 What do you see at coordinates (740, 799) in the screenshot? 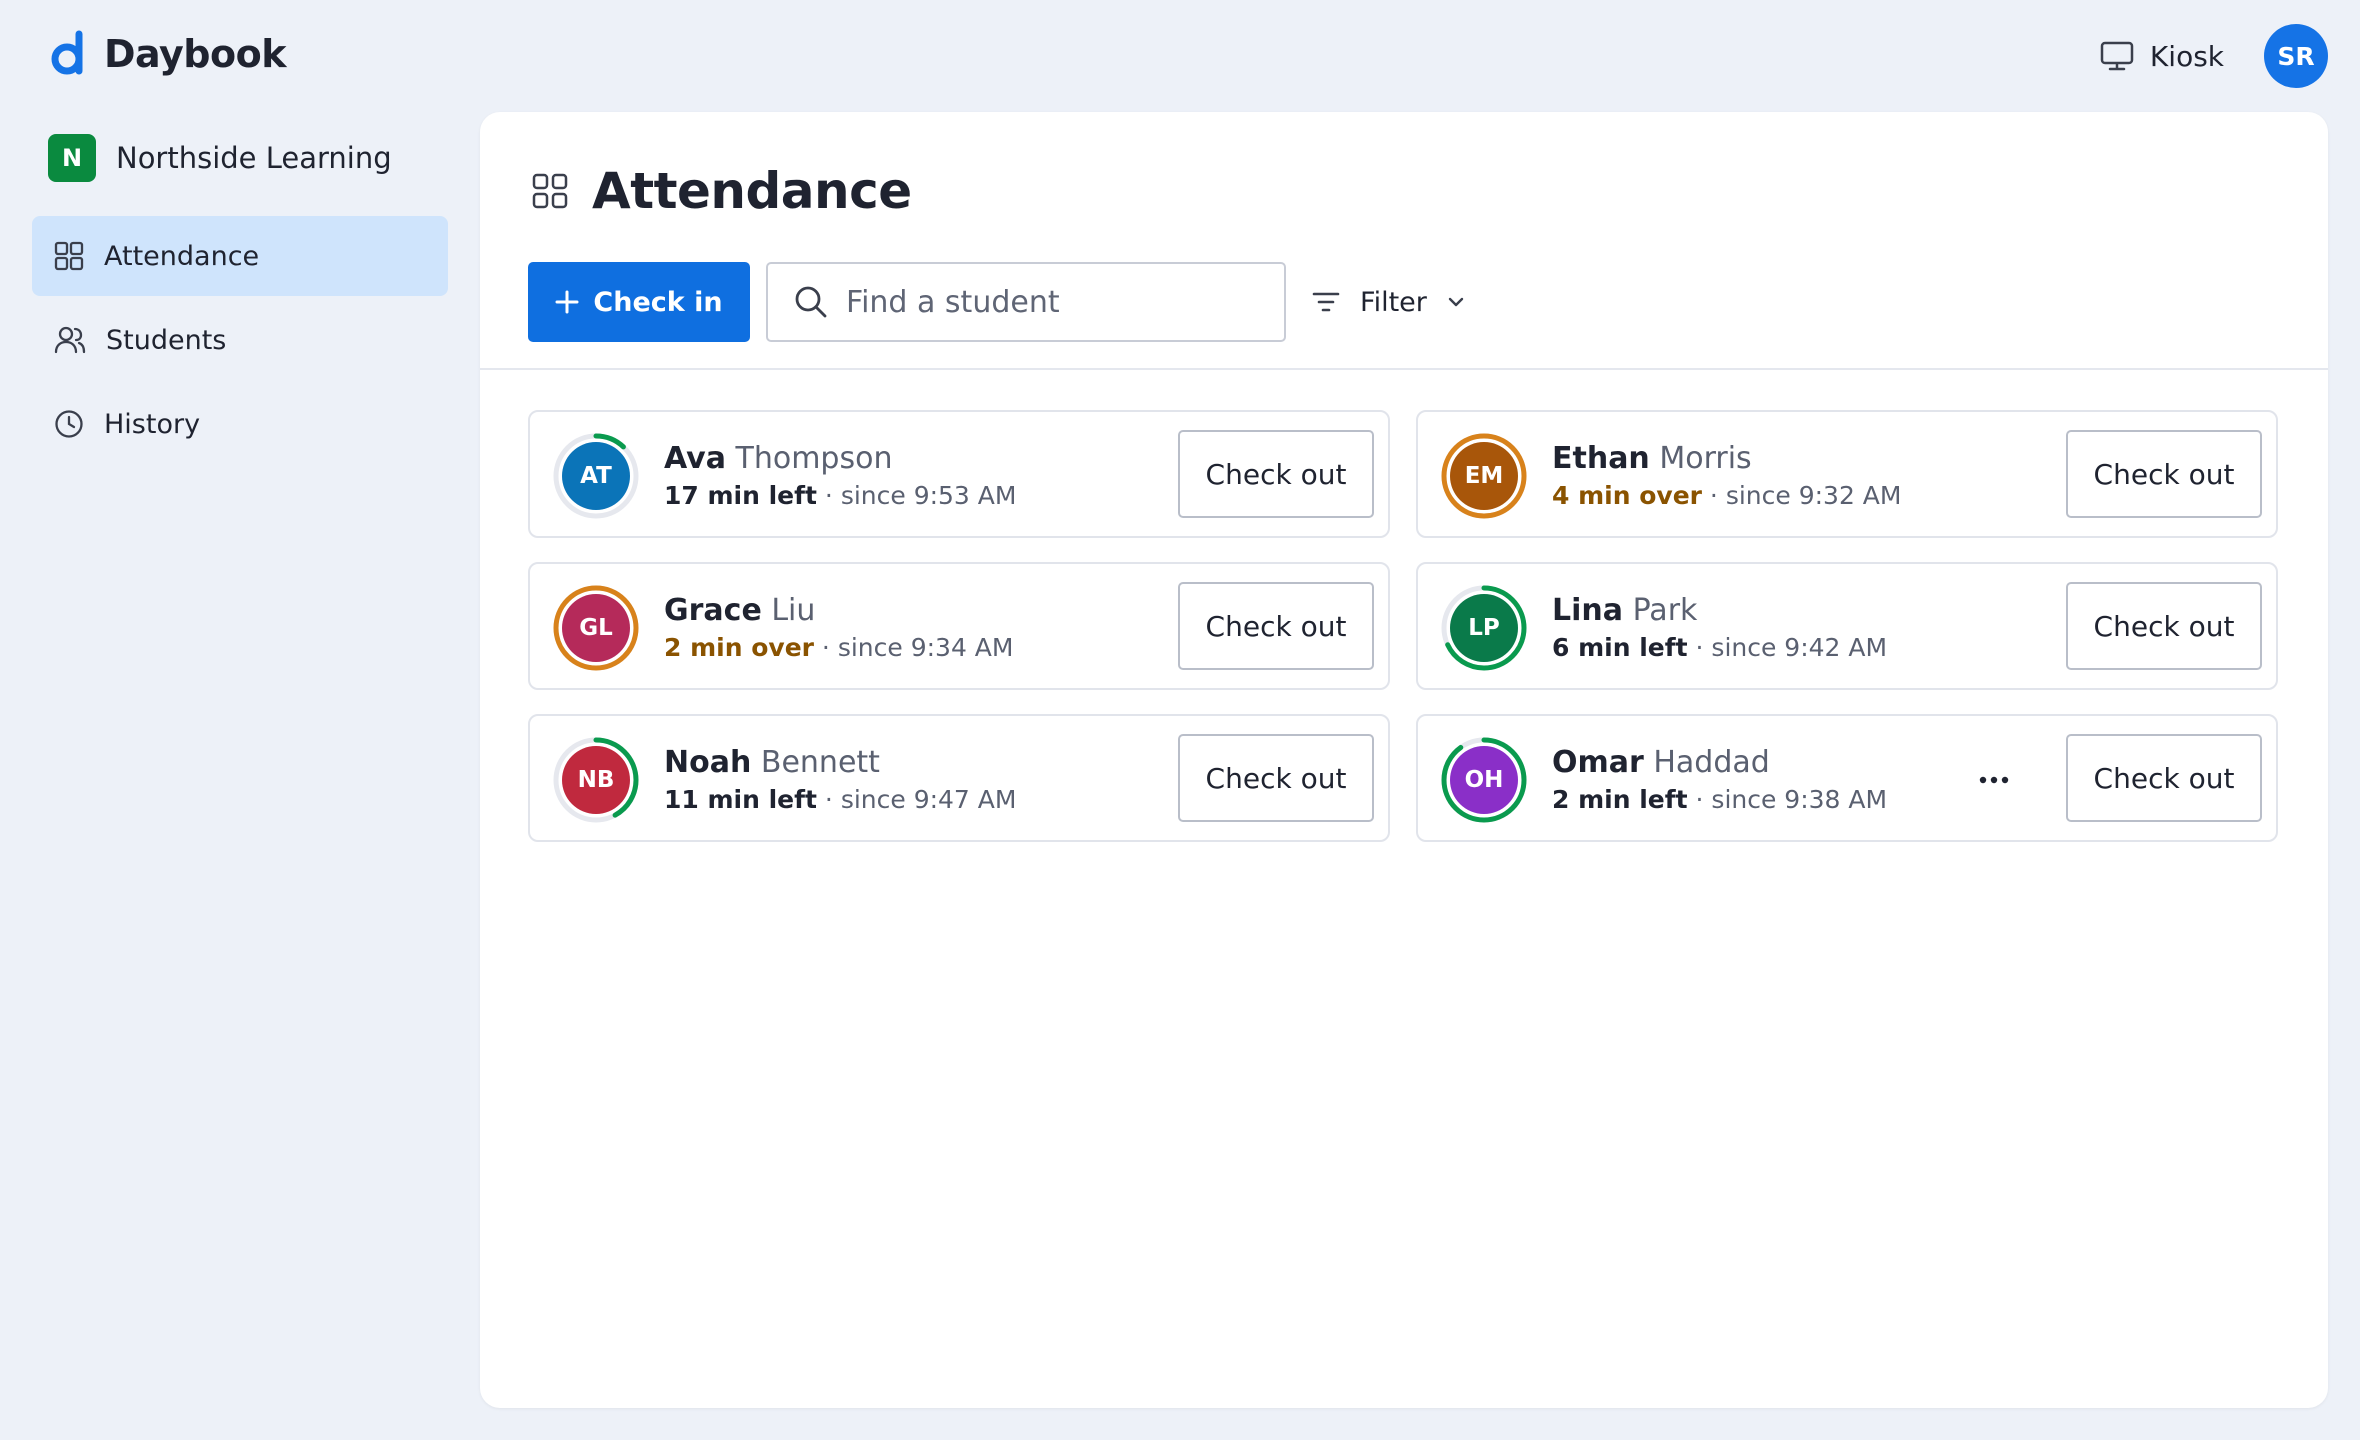
I see `time-status: 11 min left` at bounding box center [740, 799].